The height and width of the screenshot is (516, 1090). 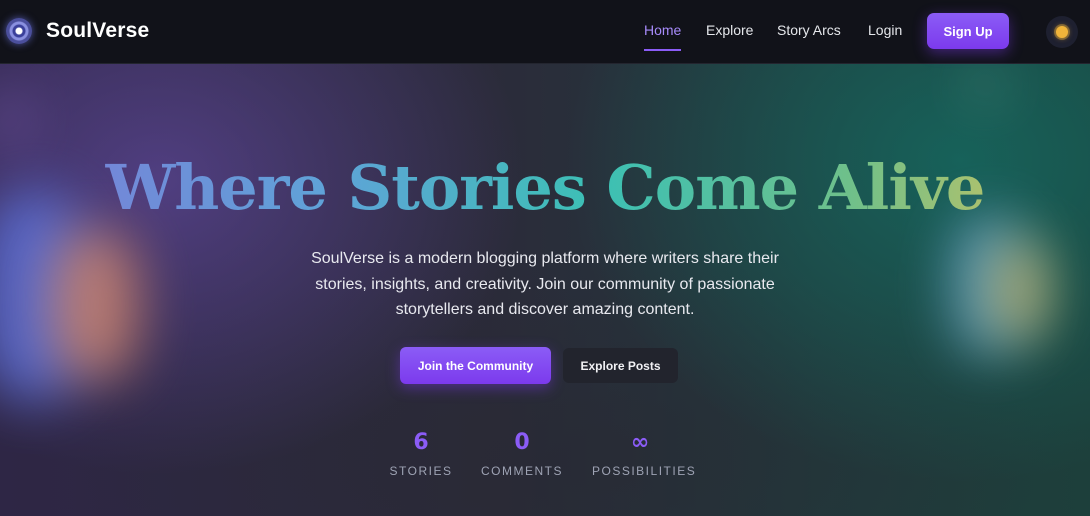 What do you see at coordinates (663, 36) in the screenshot?
I see `nav-link-home: Home` at bounding box center [663, 36].